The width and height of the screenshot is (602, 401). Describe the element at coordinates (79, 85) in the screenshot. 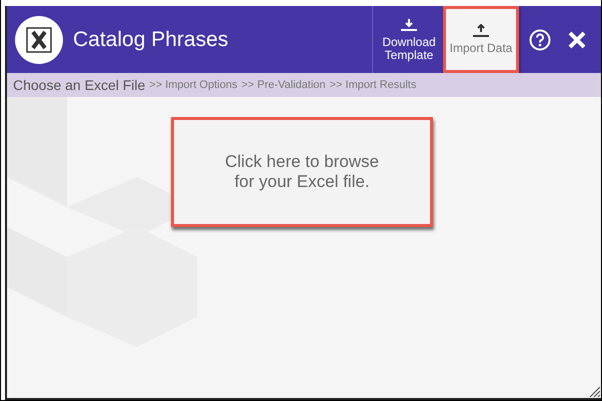

I see `breadcrumb-step: Choose an Excel File` at that location.